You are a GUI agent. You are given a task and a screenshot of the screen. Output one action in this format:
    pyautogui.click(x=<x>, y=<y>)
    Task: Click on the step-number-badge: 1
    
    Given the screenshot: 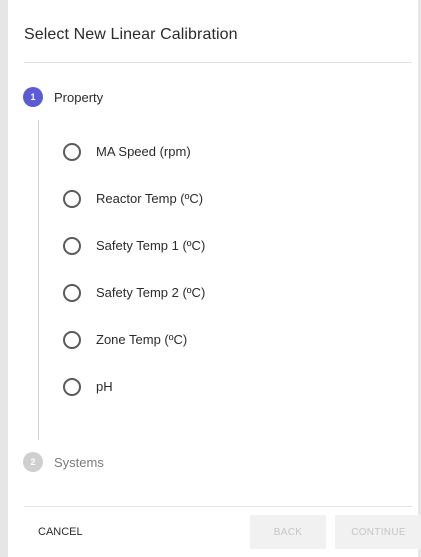 What is the action you would take?
    pyautogui.click(x=33, y=97)
    